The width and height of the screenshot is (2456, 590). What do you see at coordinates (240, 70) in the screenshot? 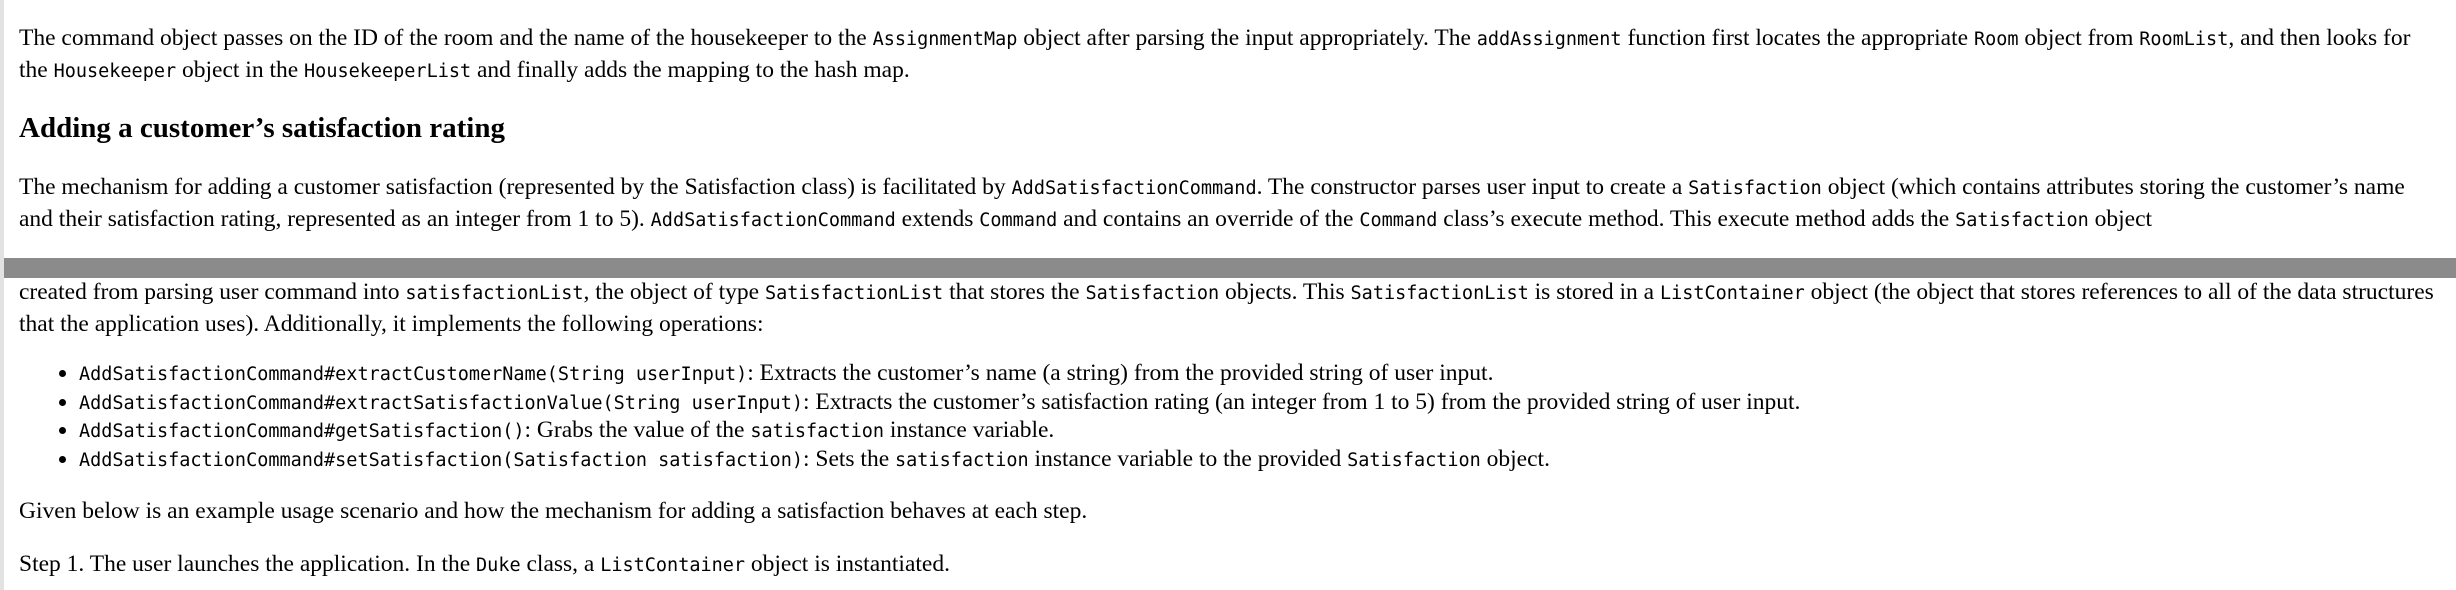
I see `text-run: object in the` at bounding box center [240, 70].